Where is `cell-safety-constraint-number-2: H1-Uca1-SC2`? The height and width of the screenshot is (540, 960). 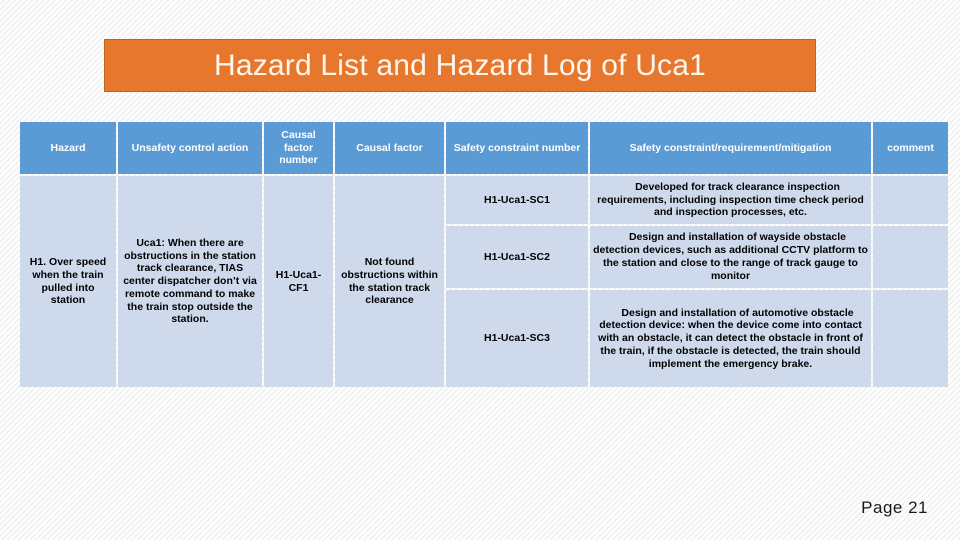
cell-safety-constraint-number-2: H1-Uca1-SC2 is located at coordinates (517, 257).